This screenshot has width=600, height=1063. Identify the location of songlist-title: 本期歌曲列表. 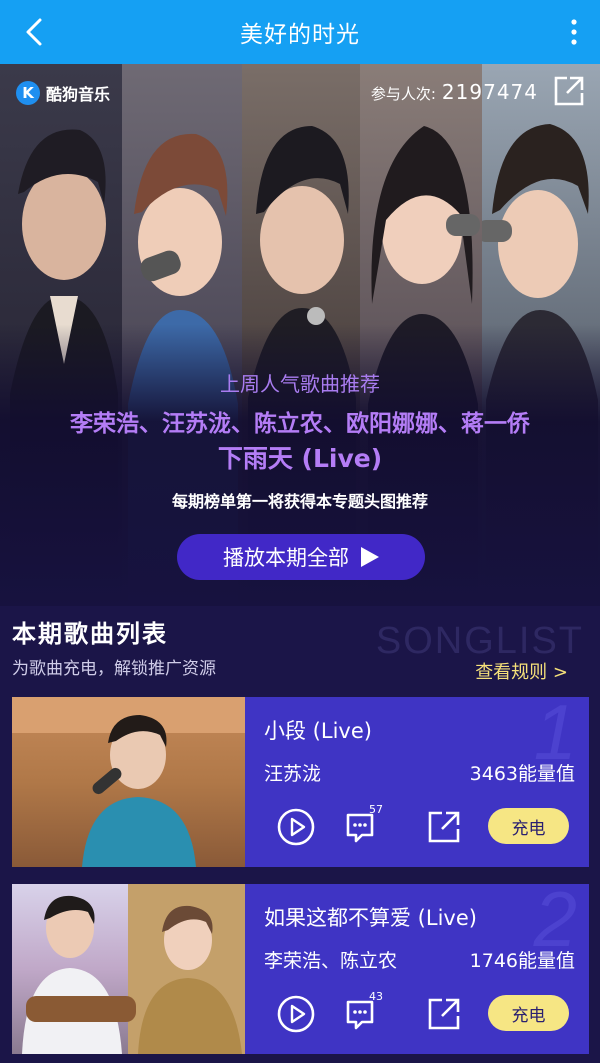
(90, 634).